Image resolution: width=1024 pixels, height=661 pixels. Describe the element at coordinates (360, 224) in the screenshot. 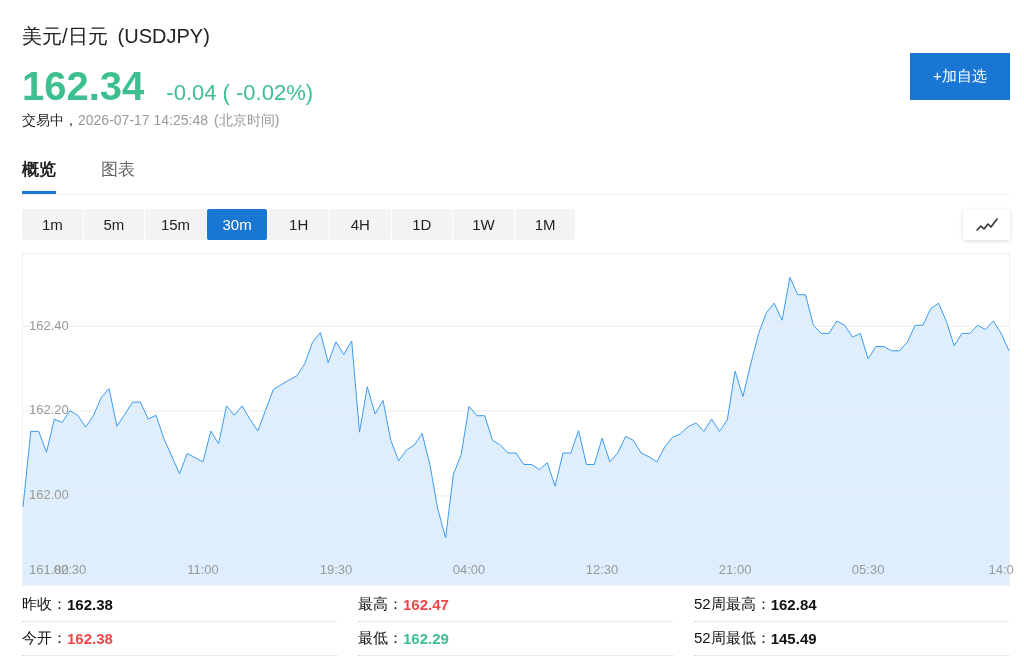

I see `timeframe-button: 4H` at that location.